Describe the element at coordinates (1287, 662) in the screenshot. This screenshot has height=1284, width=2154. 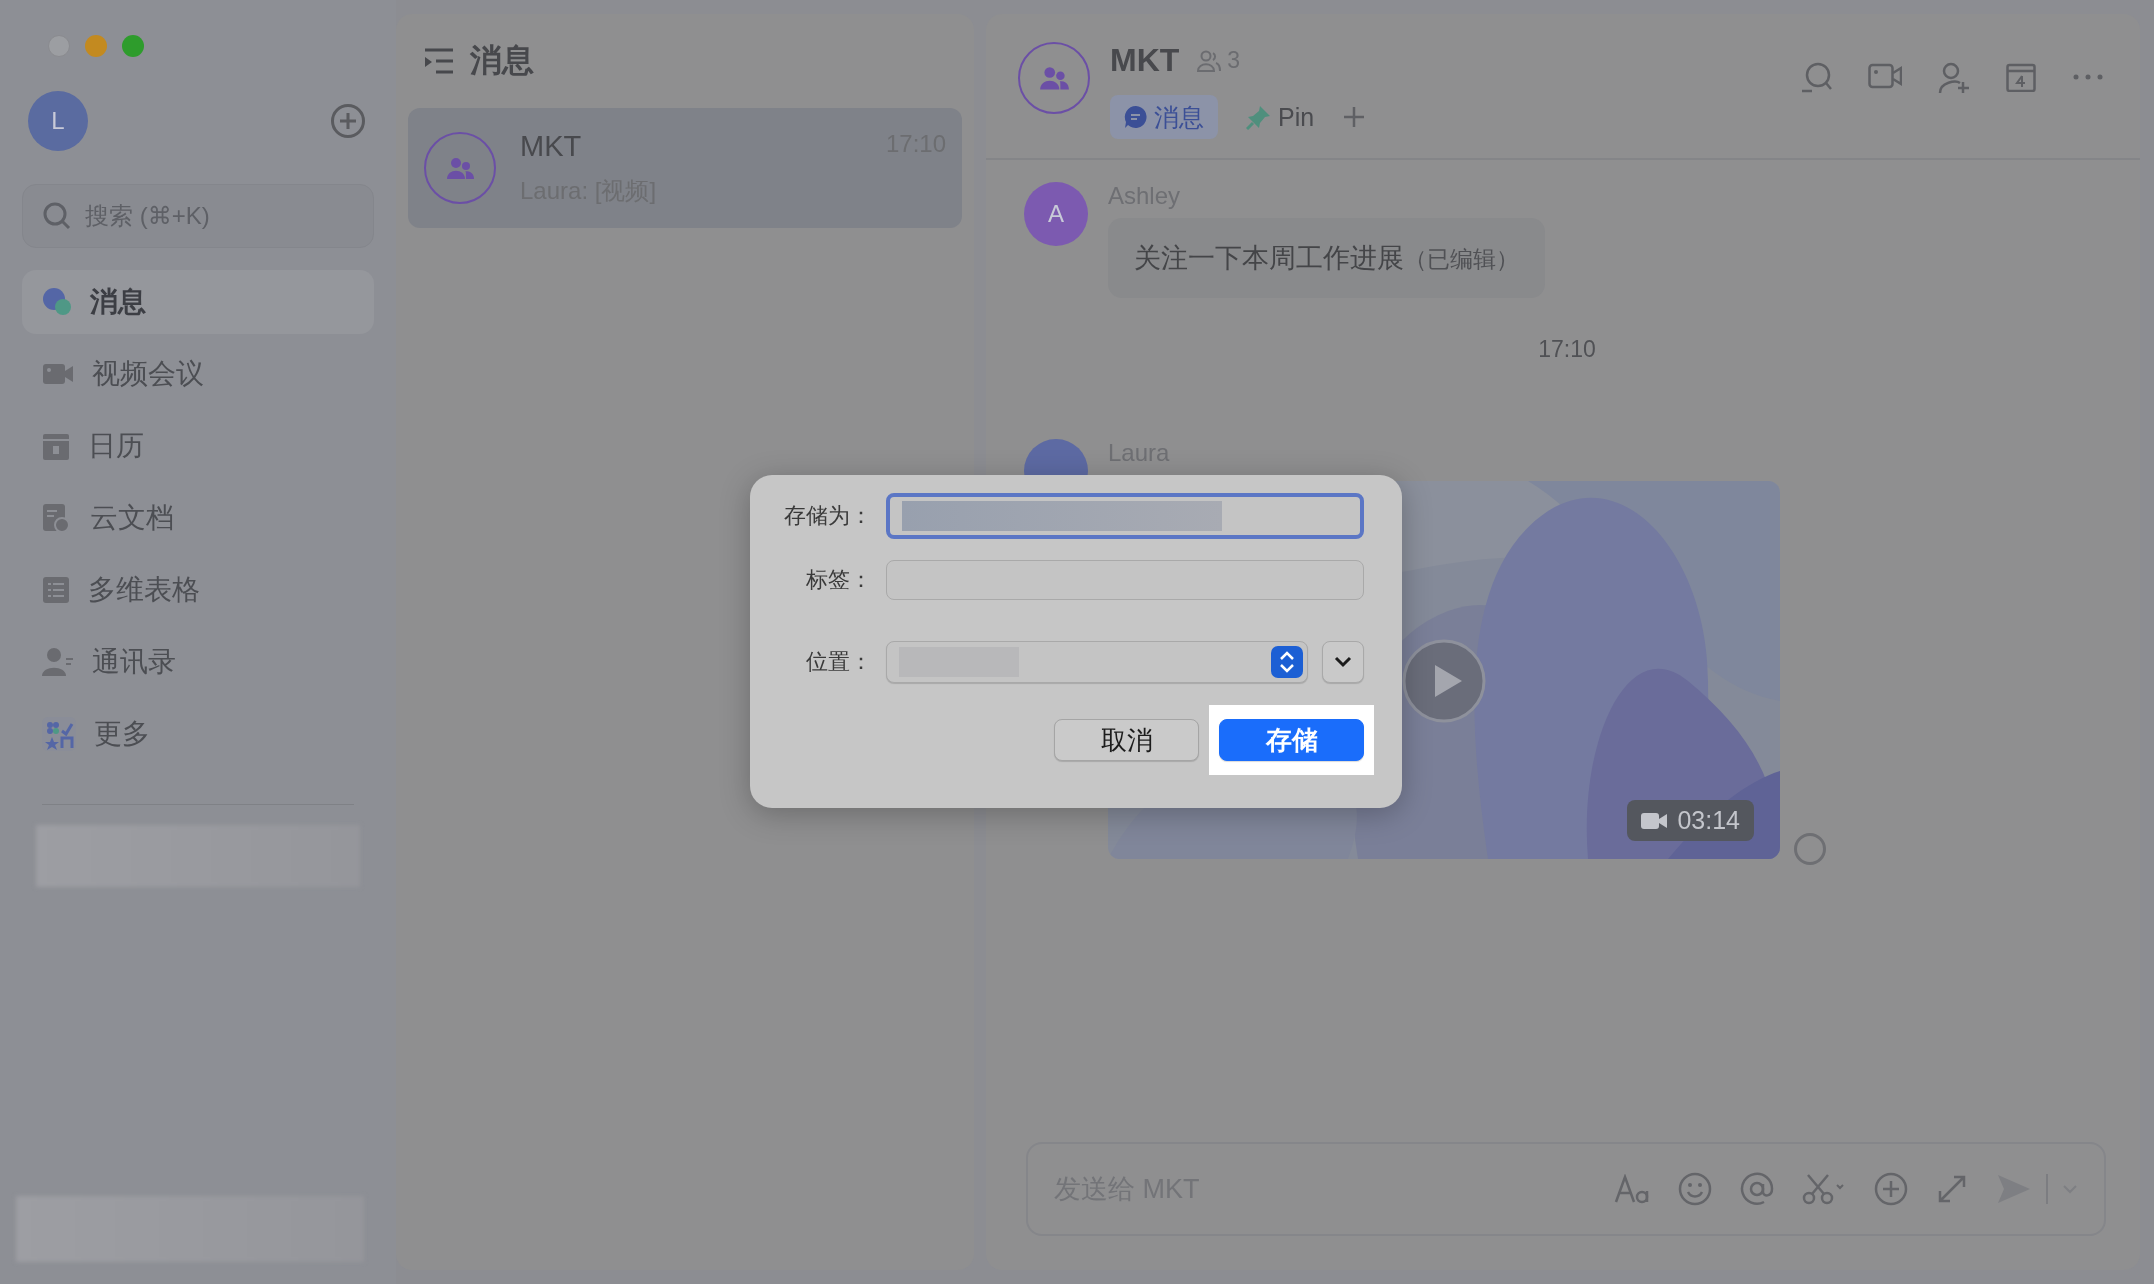
I see `stepper-icon` at that location.